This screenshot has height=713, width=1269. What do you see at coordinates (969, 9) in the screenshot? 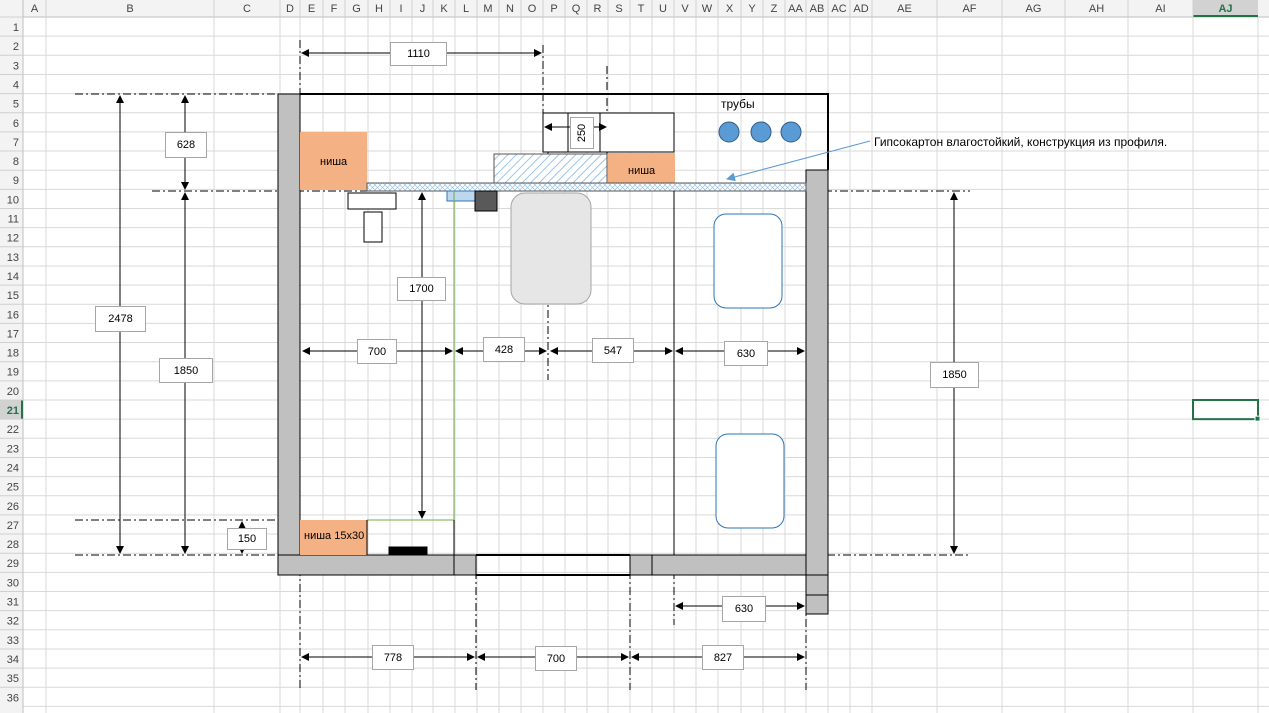
I see `column-header: AF` at bounding box center [969, 9].